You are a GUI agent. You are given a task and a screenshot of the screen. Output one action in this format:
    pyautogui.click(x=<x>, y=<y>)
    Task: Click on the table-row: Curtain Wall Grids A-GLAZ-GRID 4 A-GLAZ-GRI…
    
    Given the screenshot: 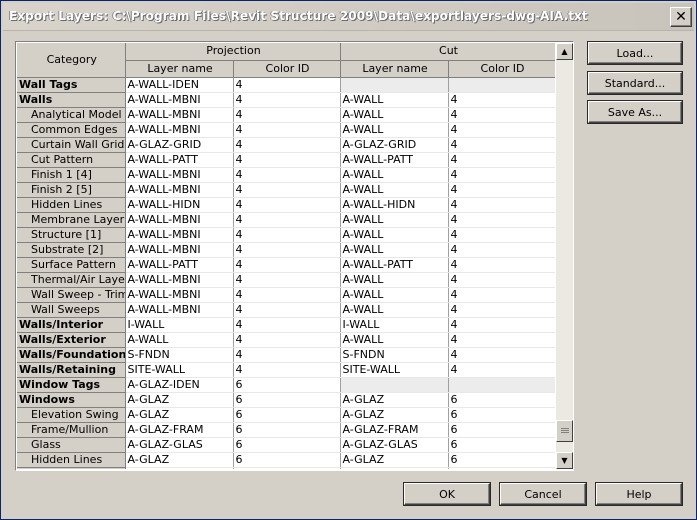 What is the action you would take?
    pyautogui.click(x=286, y=145)
    